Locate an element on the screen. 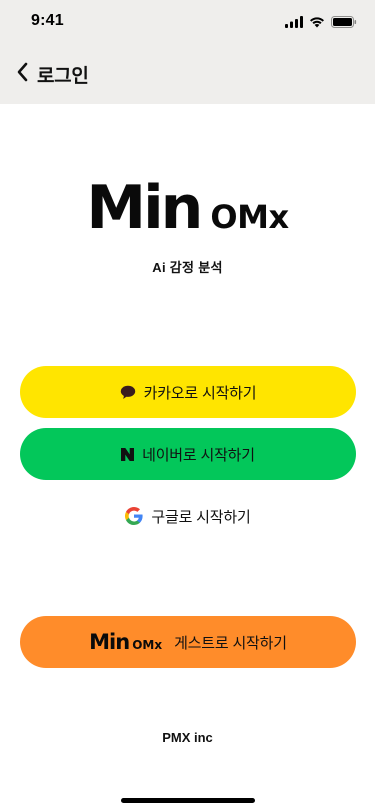 This screenshot has width=375, height=812. status-bar: 9:41 is located at coordinates (187, 22).